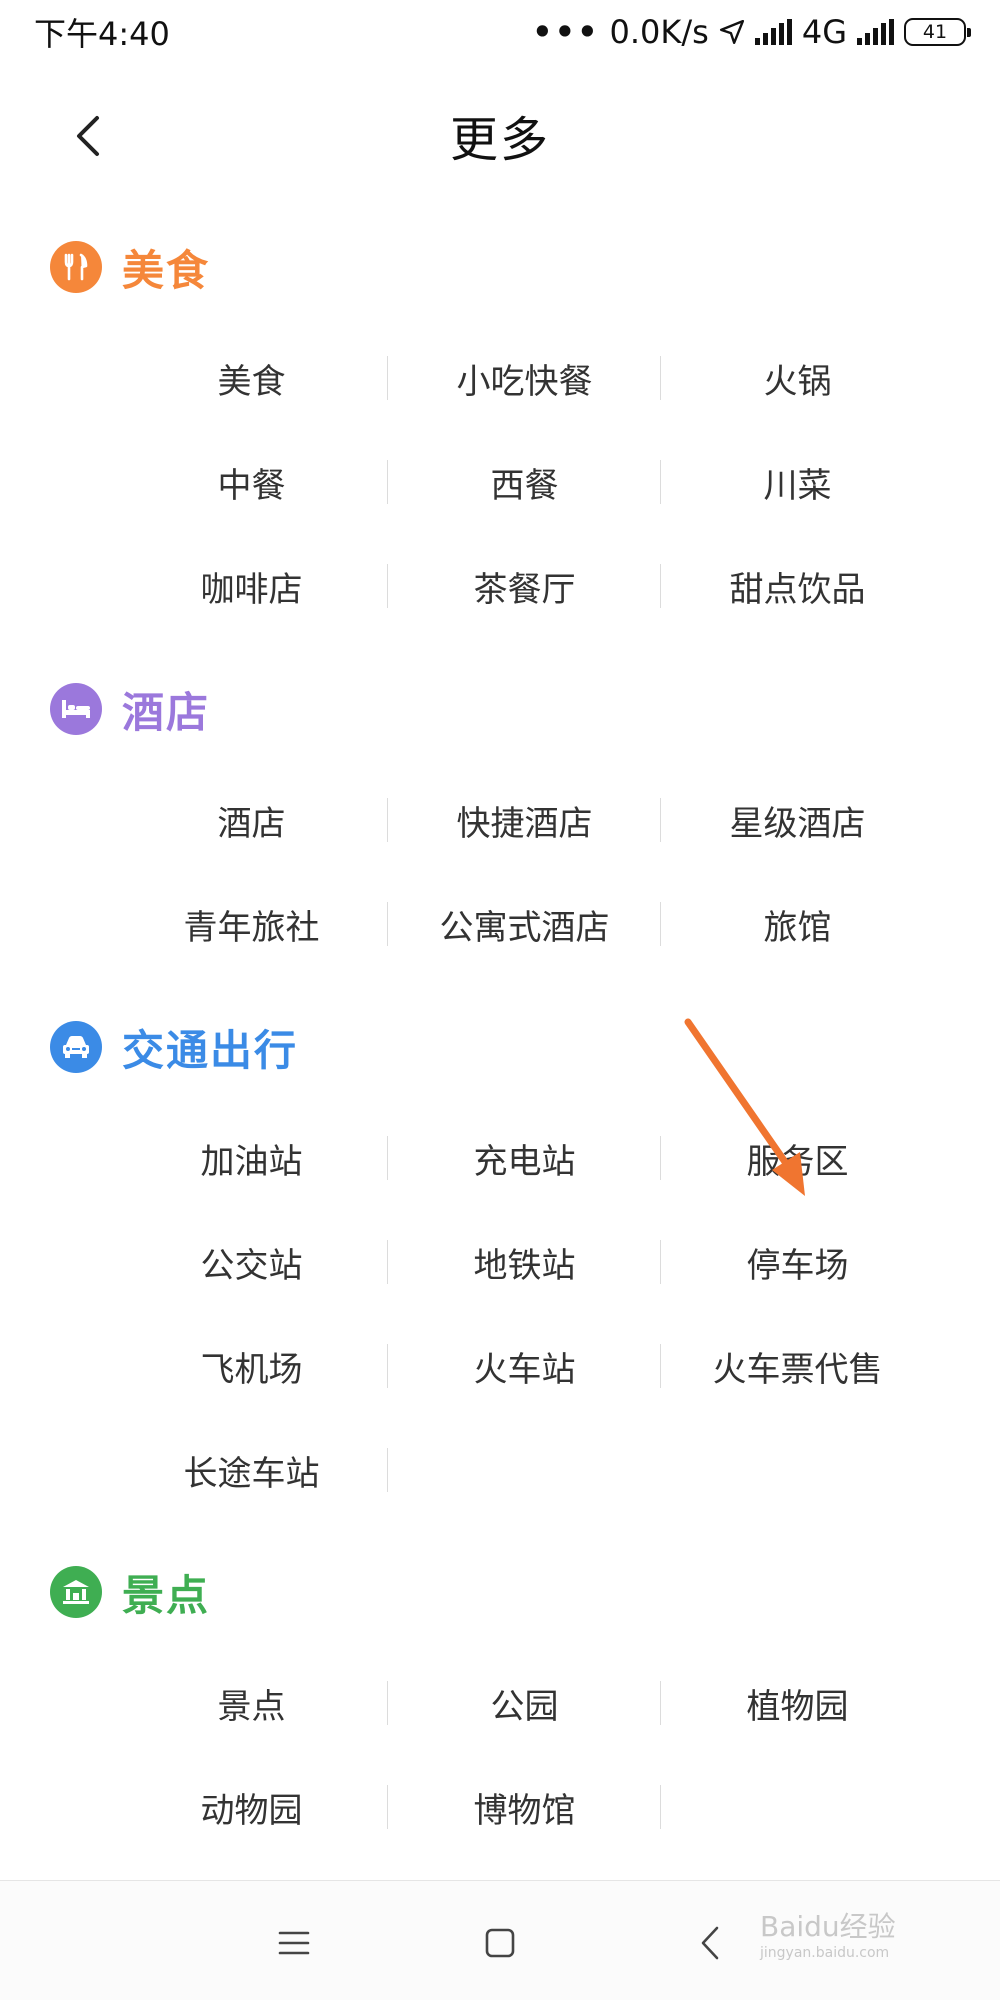  Describe the element at coordinates (773, 32) in the screenshot. I see `signal-icon` at that location.